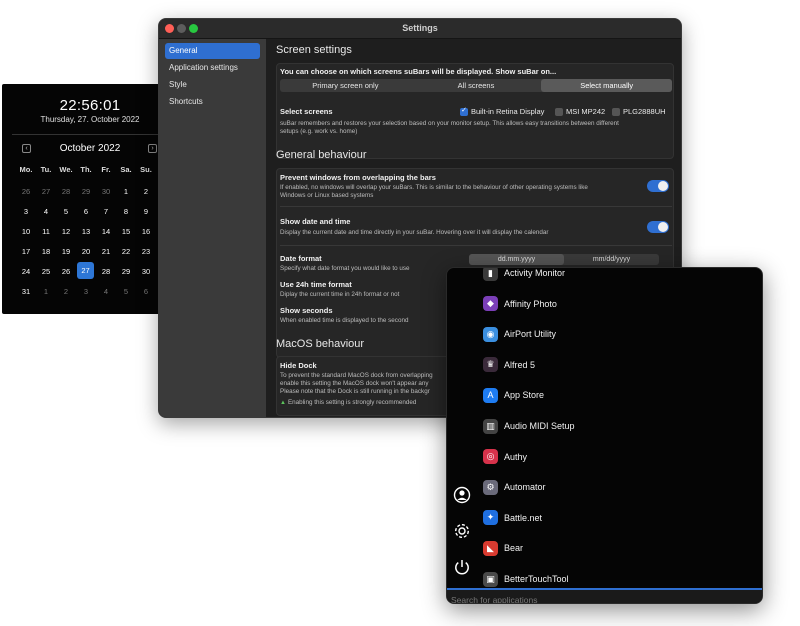 The height and width of the screenshot is (626, 800). Describe the element at coordinates (476, 85) in the screenshot. I see `option-all-screens: All screens` at that location.